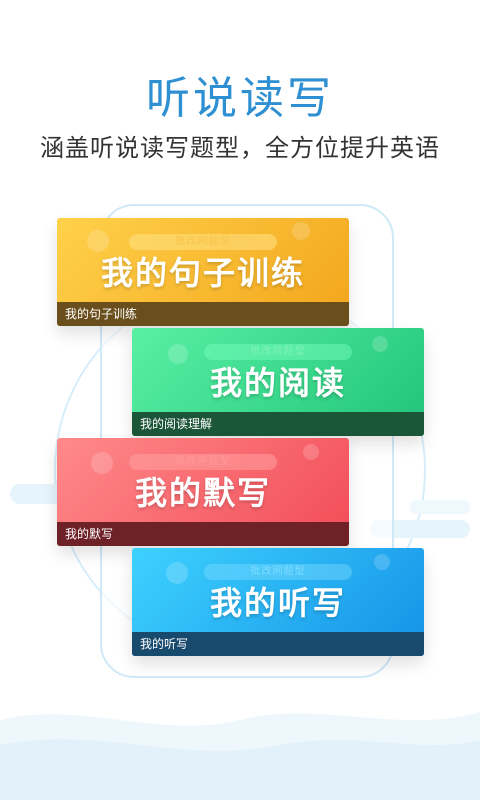  Describe the element at coordinates (240, 148) in the screenshot. I see `page-subtitle: 涵盖听说读写题型，全方位提升英语` at that location.